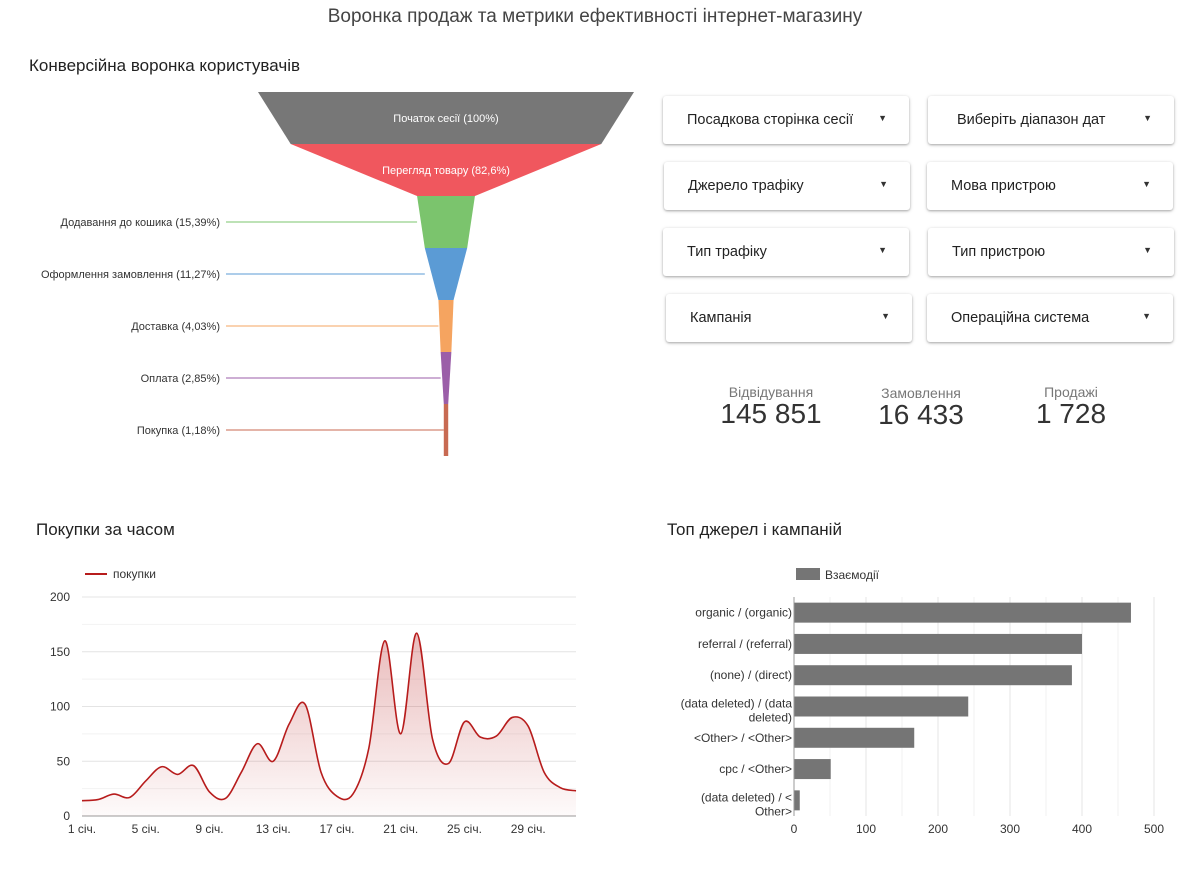  I want to click on x-tick-label: 25 січ., so click(464, 829).